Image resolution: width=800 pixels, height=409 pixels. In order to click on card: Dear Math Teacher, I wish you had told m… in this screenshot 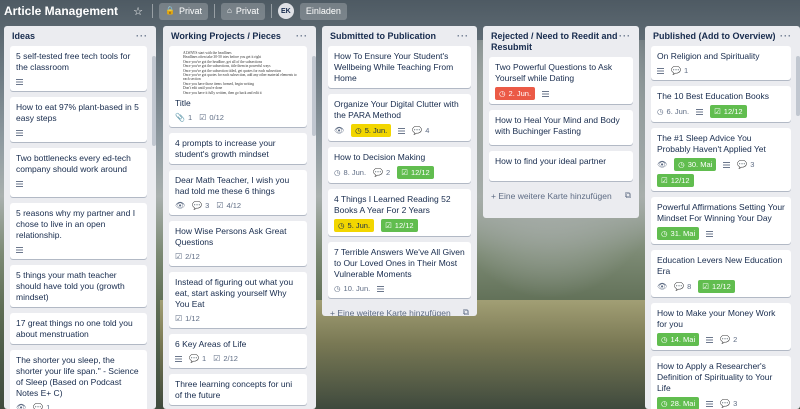, I will do `click(238, 193)`.